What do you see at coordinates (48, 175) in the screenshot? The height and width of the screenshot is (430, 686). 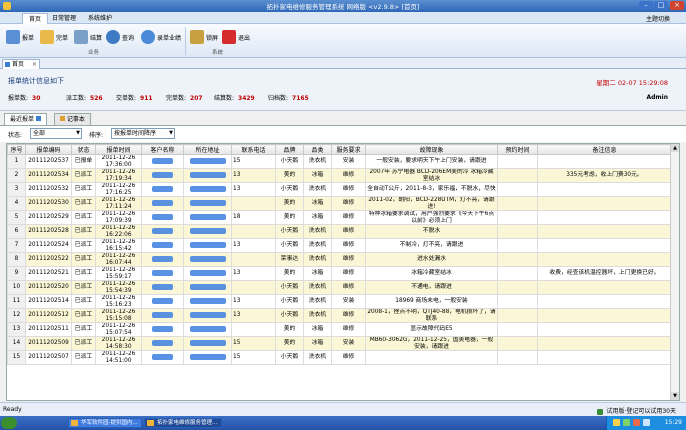 I see `code-cell: 20111202534` at bounding box center [48, 175].